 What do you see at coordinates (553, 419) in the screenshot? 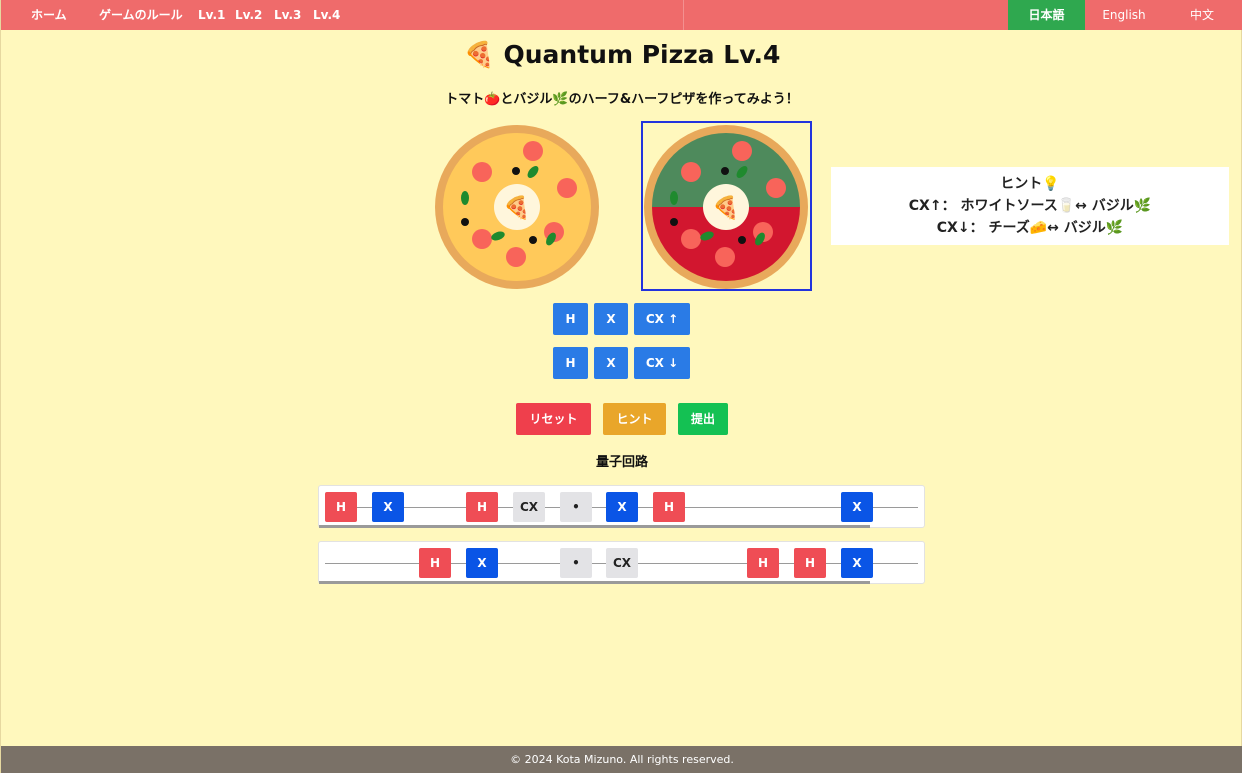
I see `reset-button: リセット` at bounding box center [553, 419].